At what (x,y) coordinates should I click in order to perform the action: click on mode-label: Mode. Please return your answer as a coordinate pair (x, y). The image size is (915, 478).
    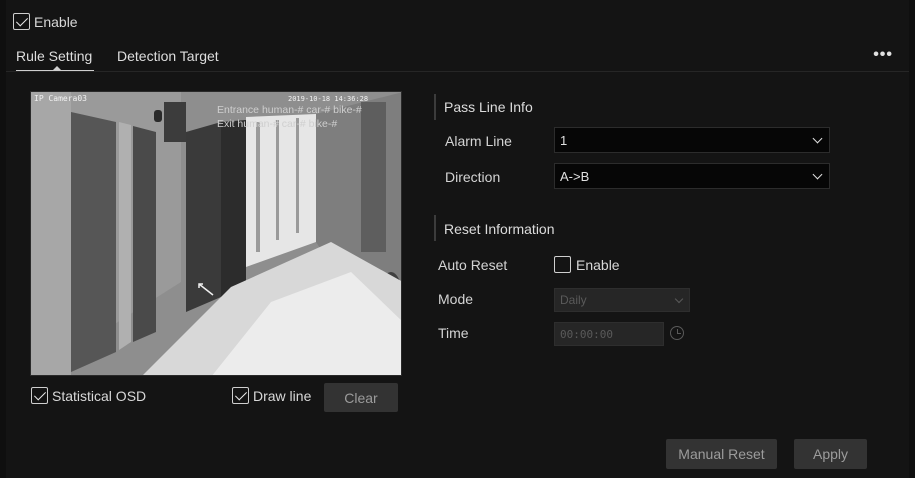
    Looking at the image, I should click on (456, 299).